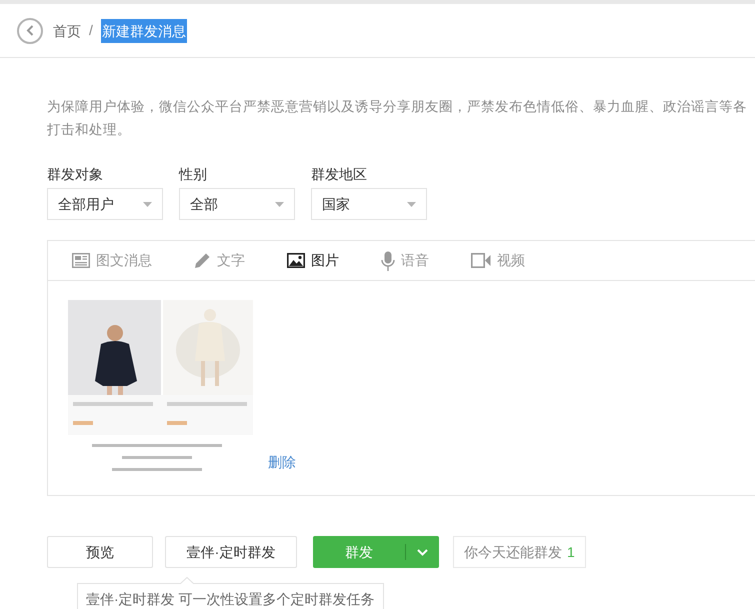 The image size is (755, 609). What do you see at coordinates (397, 107) in the screenshot?
I see `notice-text: 为保障用户体验，微信公众平台严禁恶意营销以及诱导分享朋友圈，严禁发布色情低俗、暴力血腥、政治谣言等各` at bounding box center [397, 107].